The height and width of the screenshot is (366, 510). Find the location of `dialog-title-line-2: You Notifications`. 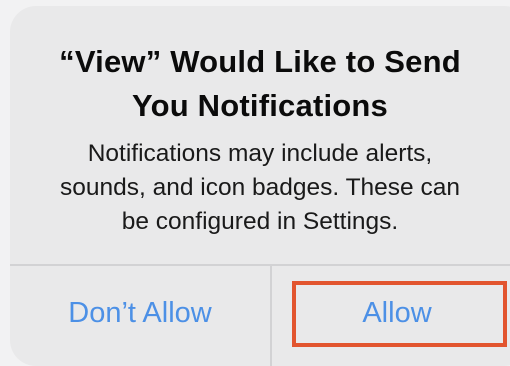

dialog-title-line-2: You Notifications is located at coordinates (260, 105).